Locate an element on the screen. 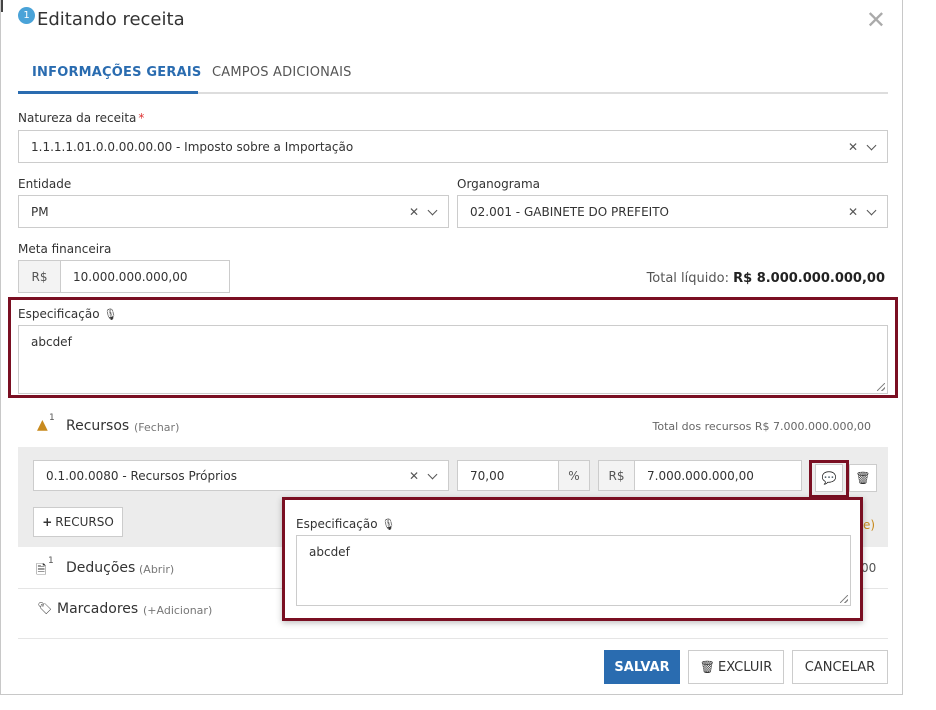 The height and width of the screenshot is (710, 936). partial-text: 00 is located at coordinates (869, 568).